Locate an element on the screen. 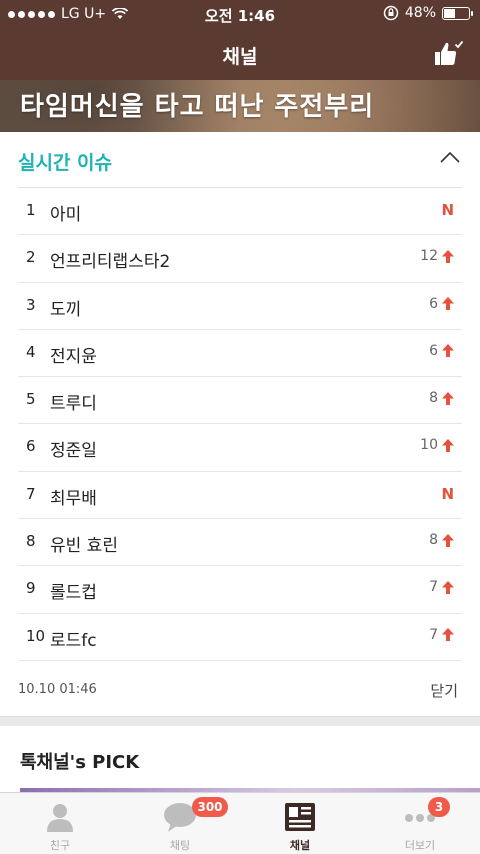 The height and width of the screenshot is (854, 480). issue-keyword: 도끼 is located at coordinates (66, 309).